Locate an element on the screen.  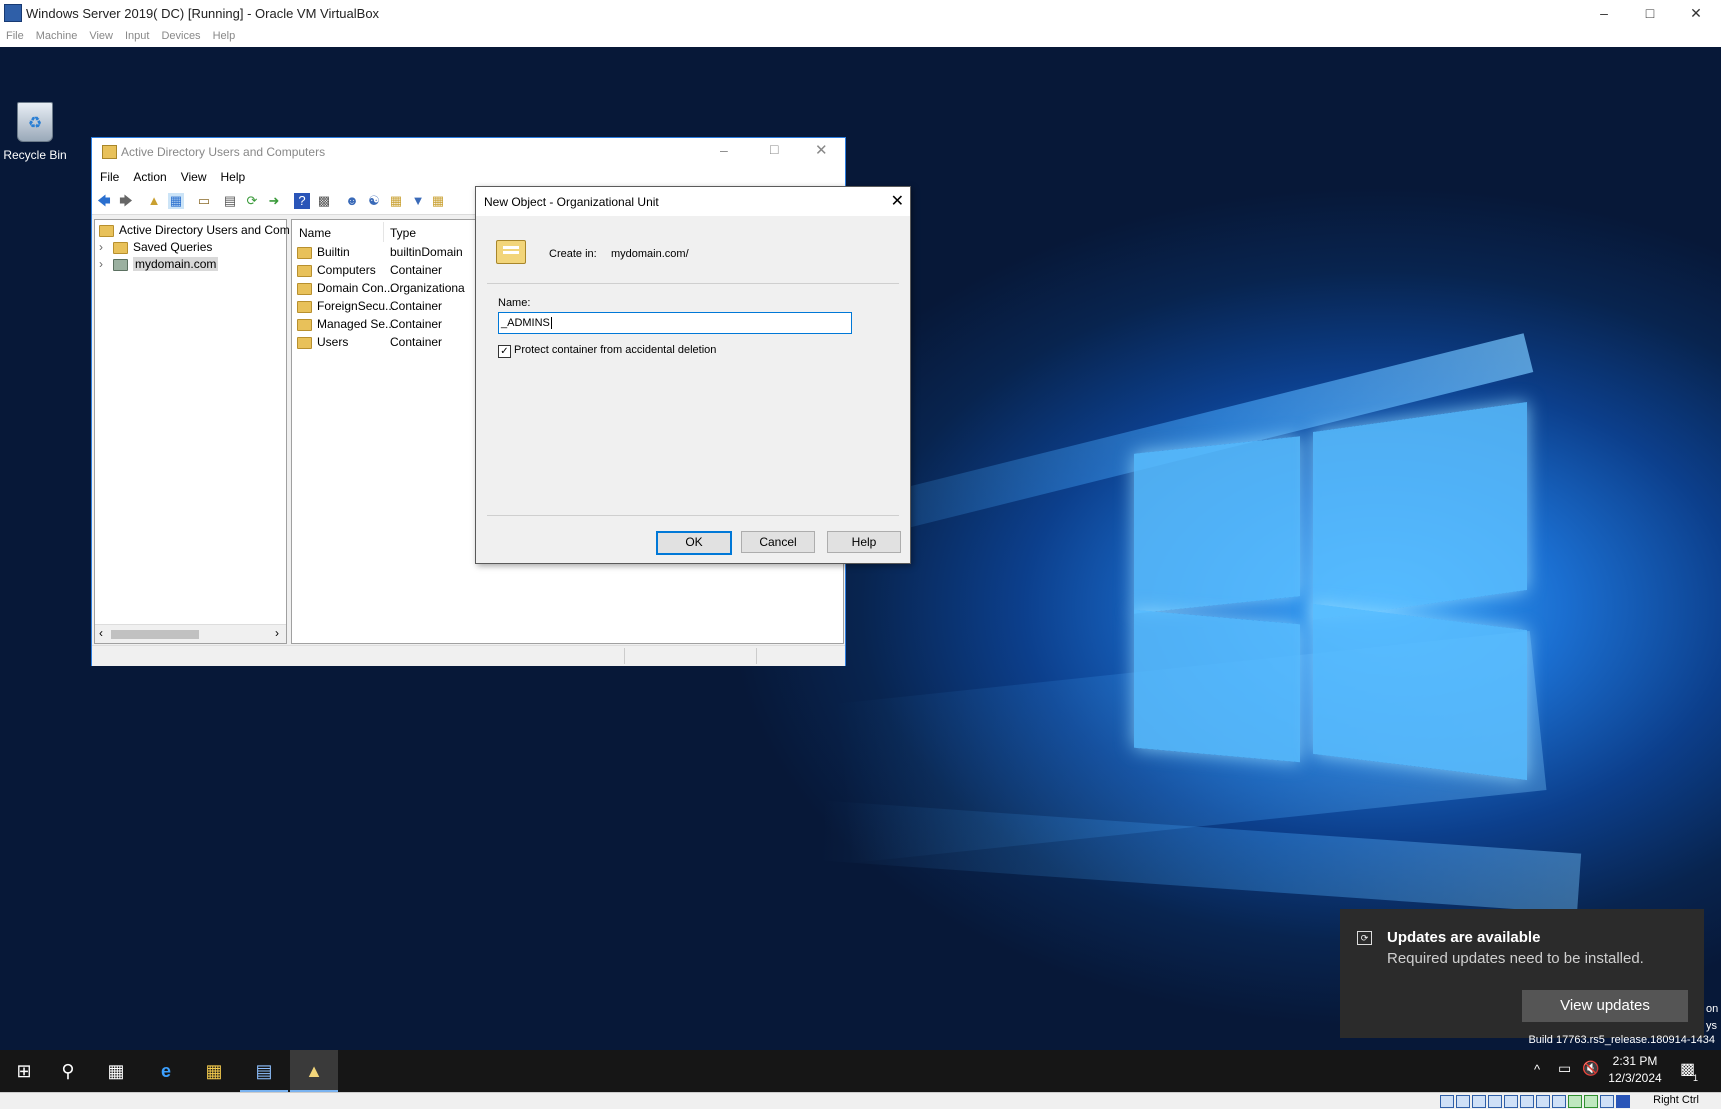
tree-scrollbar: ‹ › is located at coordinates (190, 633).